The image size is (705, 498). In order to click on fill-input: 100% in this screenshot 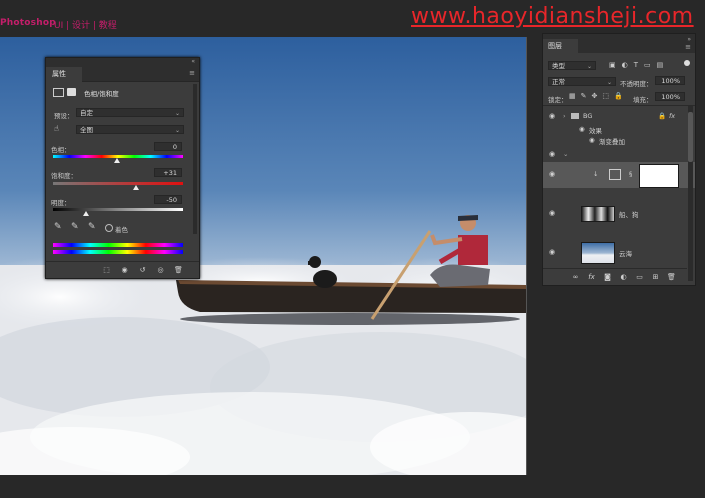, I will do `click(670, 96)`.